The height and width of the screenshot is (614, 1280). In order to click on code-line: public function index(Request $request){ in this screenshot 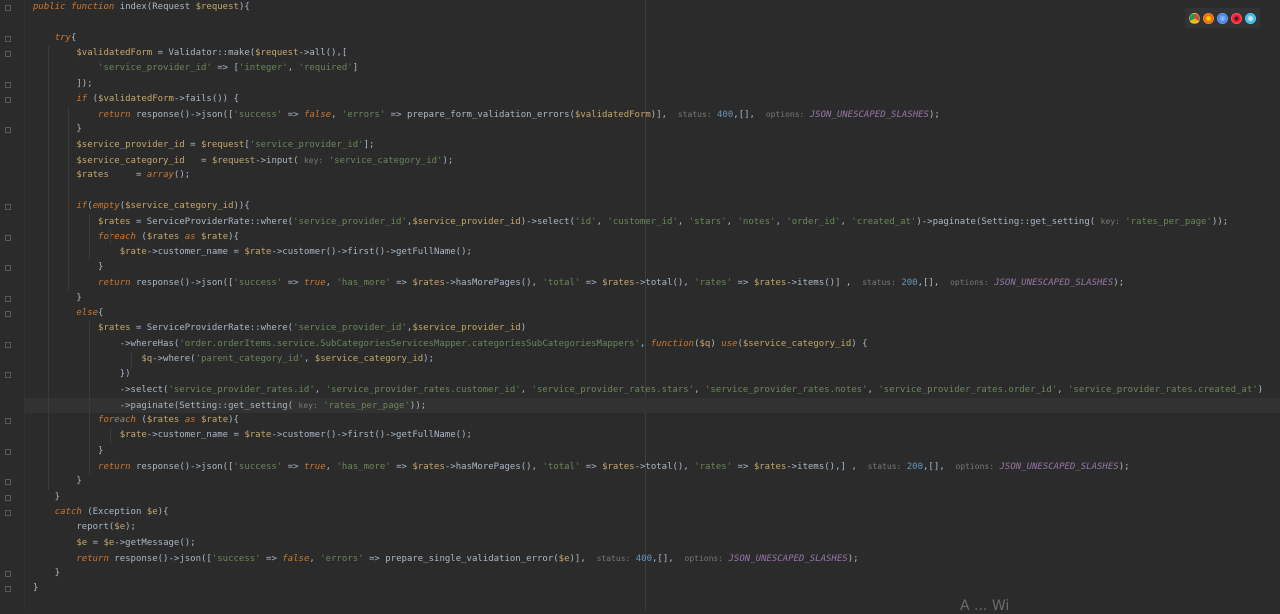, I will do `click(652, 7)`.